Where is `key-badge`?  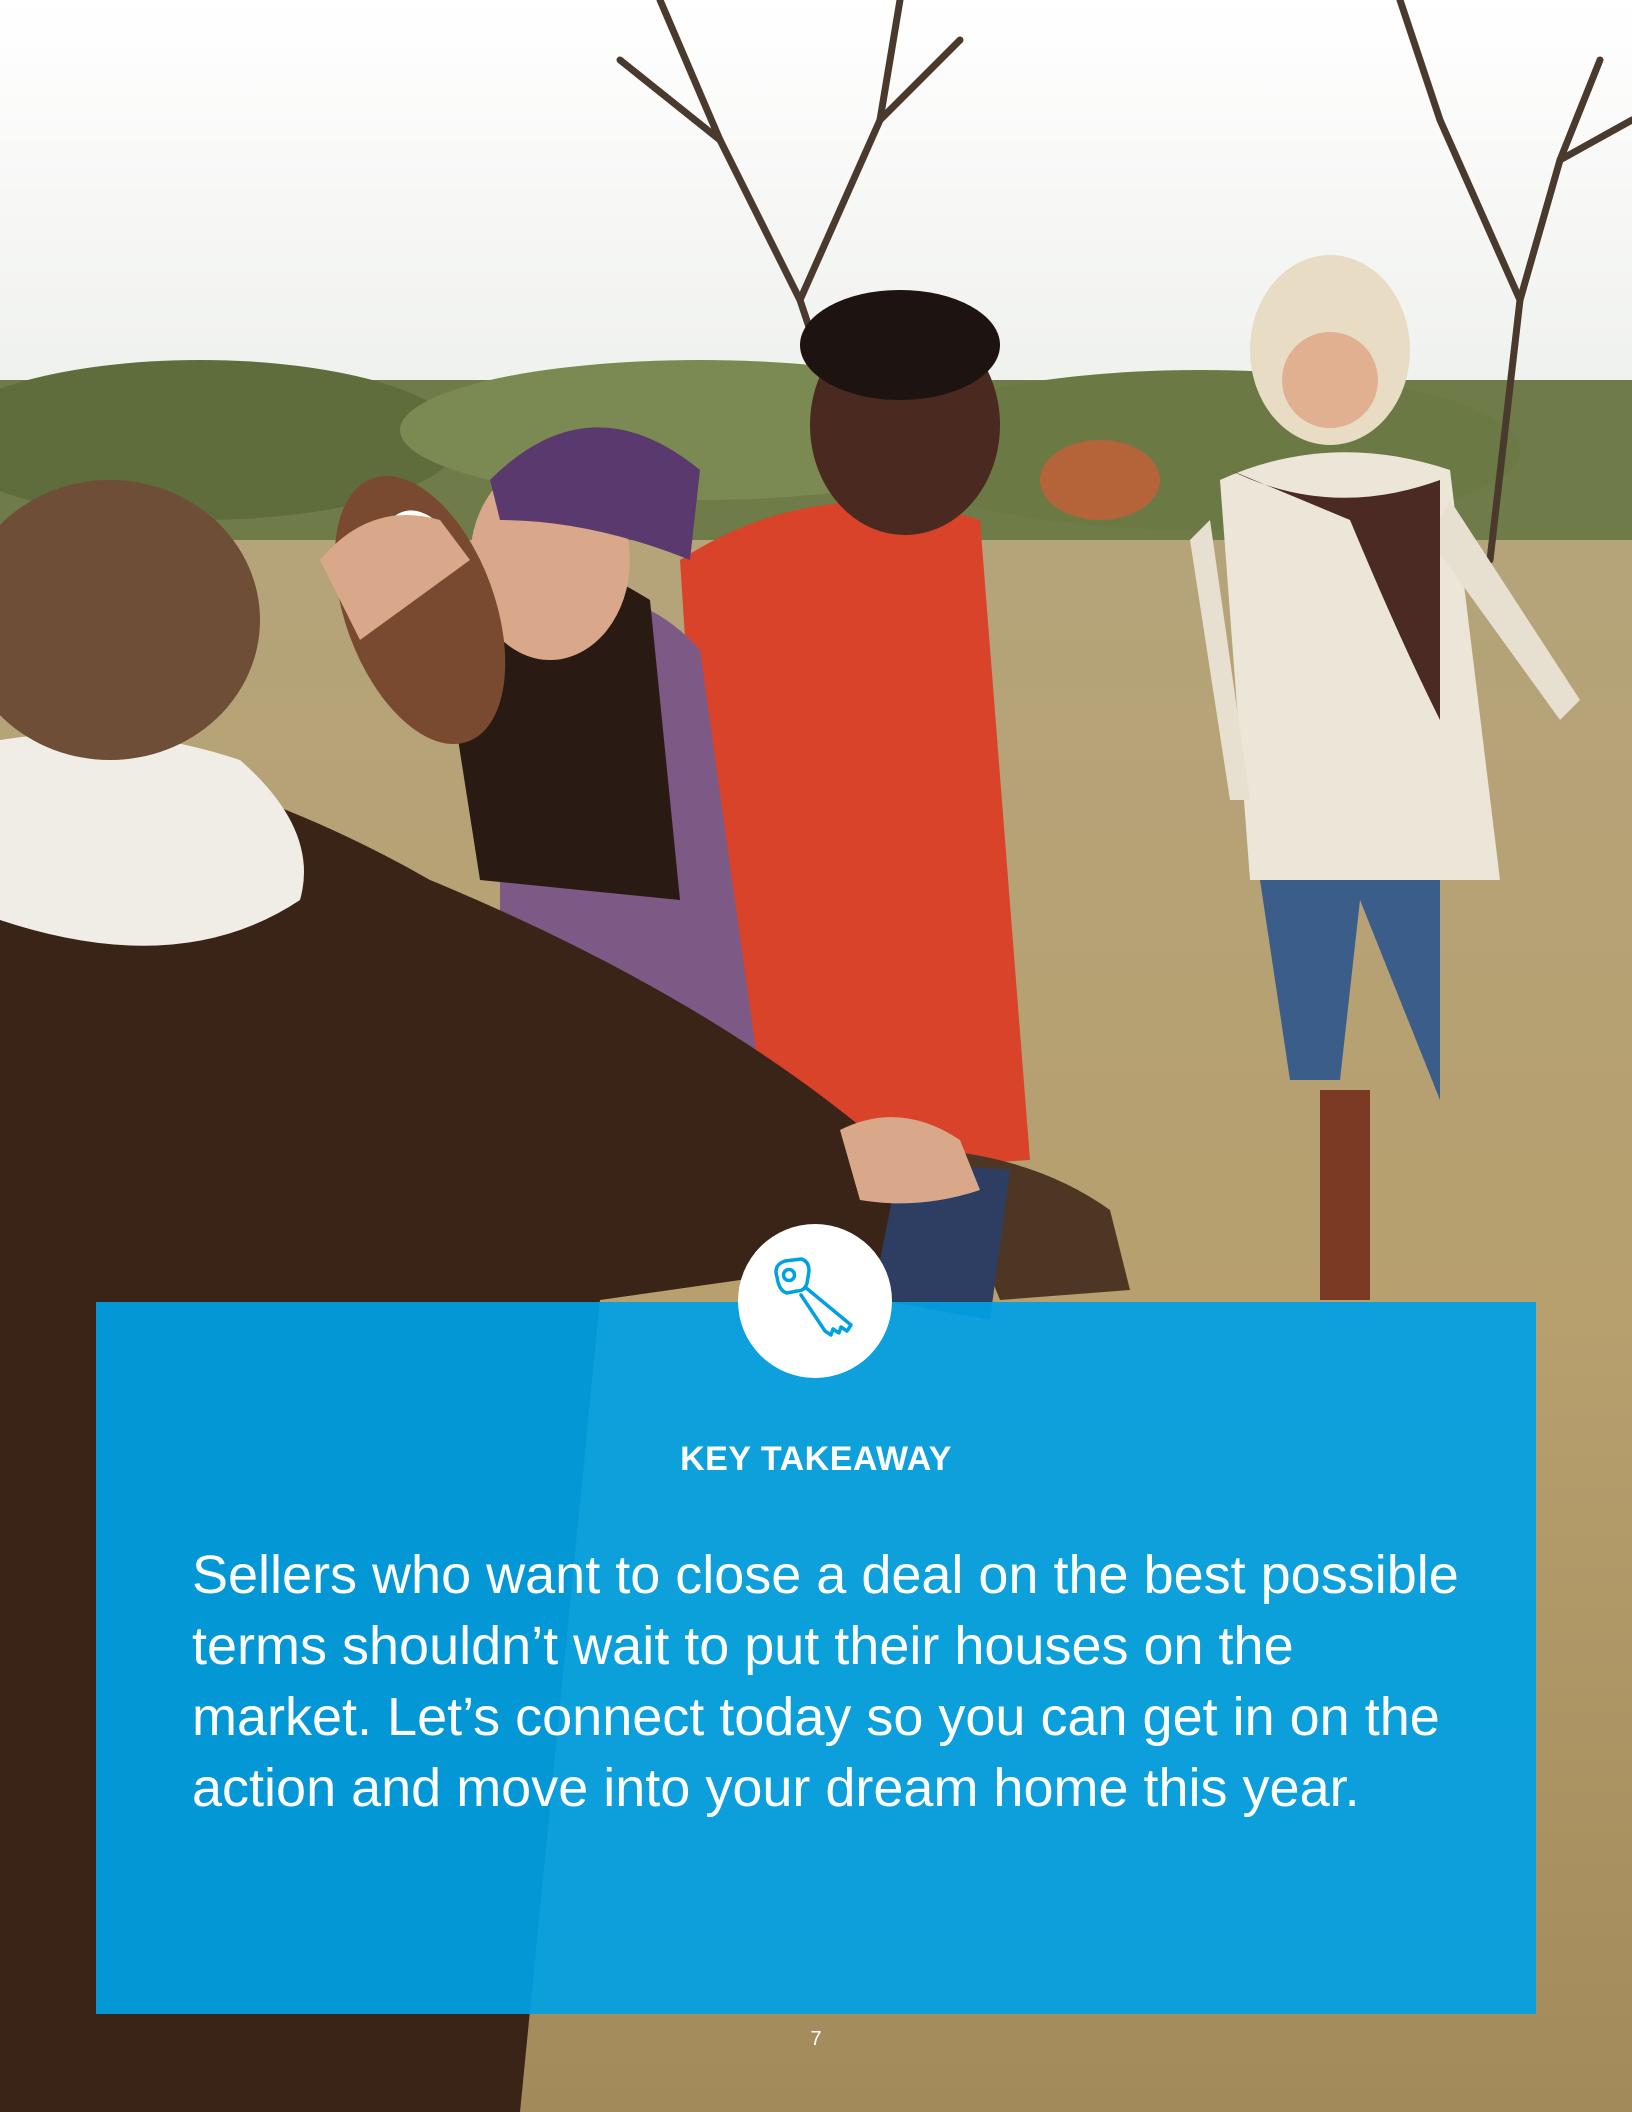 key-badge is located at coordinates (815, 1301).